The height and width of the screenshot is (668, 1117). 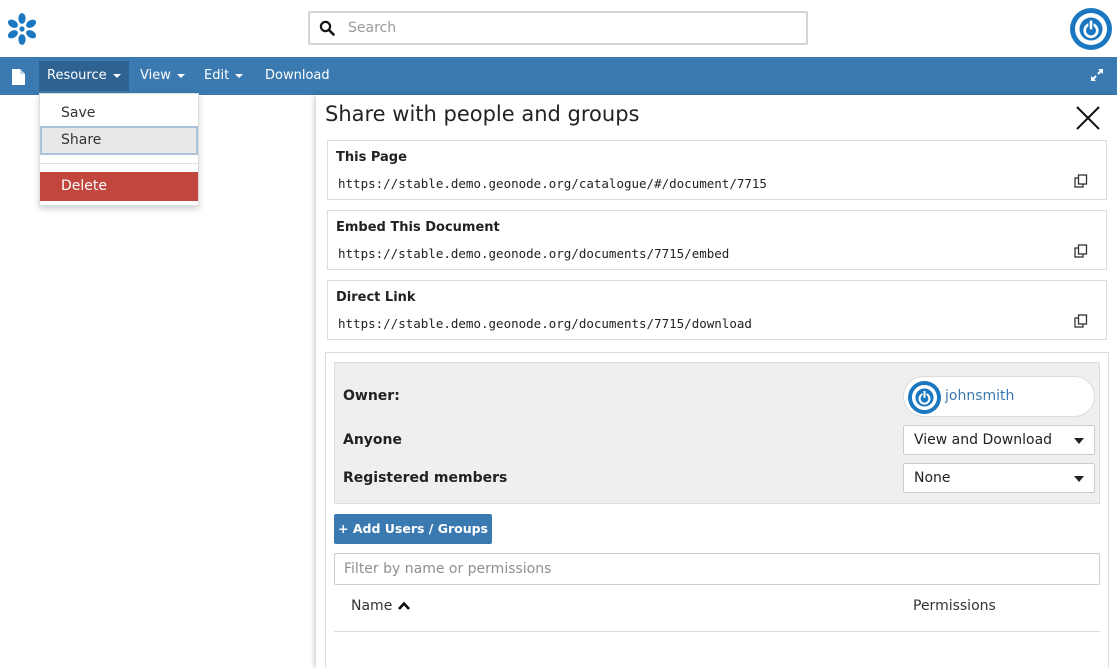 What do you see at coordinates (999, 478) in the screenshot?
I see `registered-members-select: None` at bounding box center [999, 478].